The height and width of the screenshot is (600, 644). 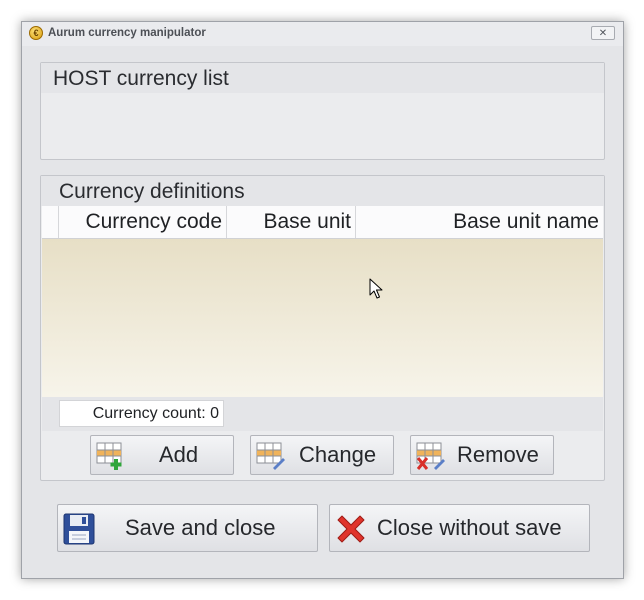 I want to click on grid-header: Currency code Base unit Base unit name, so click(x=322, y=222).